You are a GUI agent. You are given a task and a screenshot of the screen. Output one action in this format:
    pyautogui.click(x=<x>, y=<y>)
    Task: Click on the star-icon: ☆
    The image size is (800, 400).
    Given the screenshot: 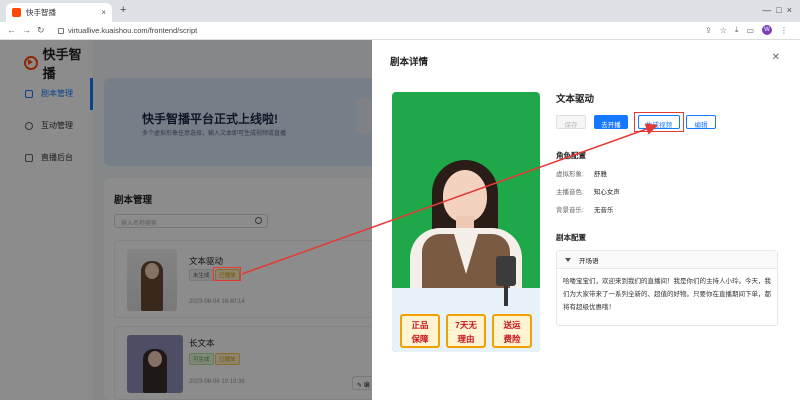 What is the action you would take?
    pyautogui.click(x=723, y=30)
    